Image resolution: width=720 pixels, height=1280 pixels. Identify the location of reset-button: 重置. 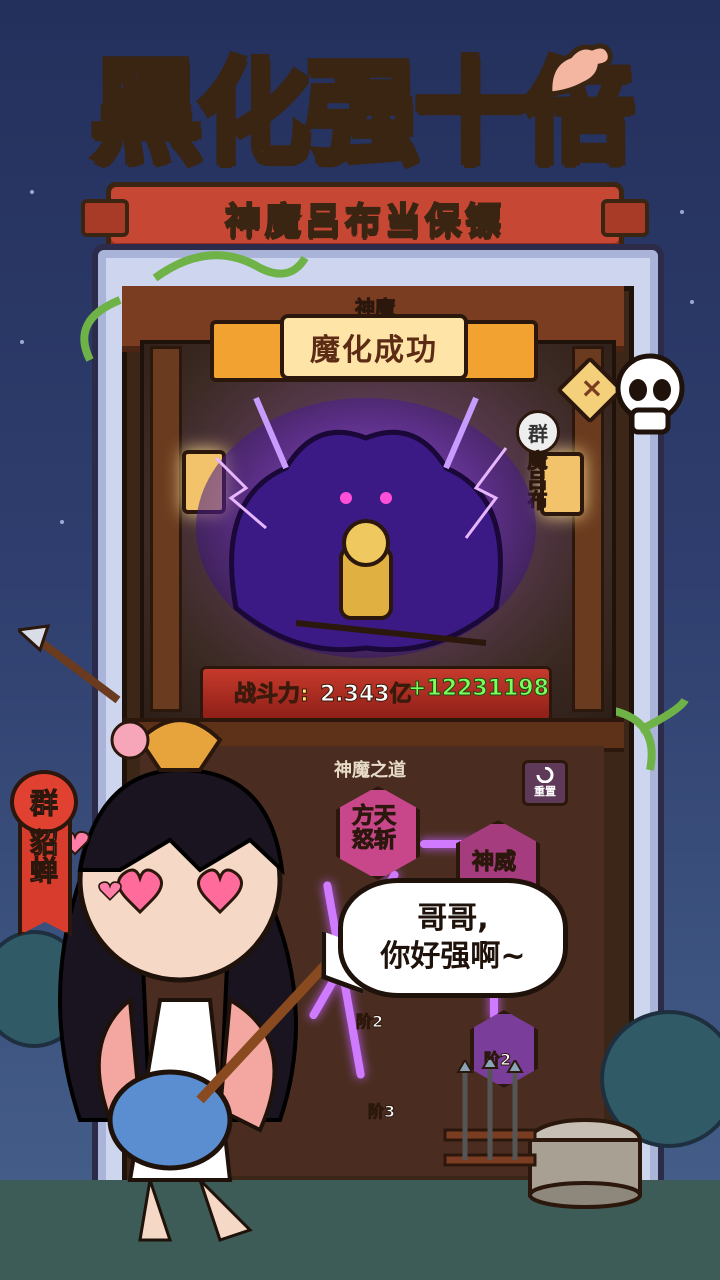
(545, 783).